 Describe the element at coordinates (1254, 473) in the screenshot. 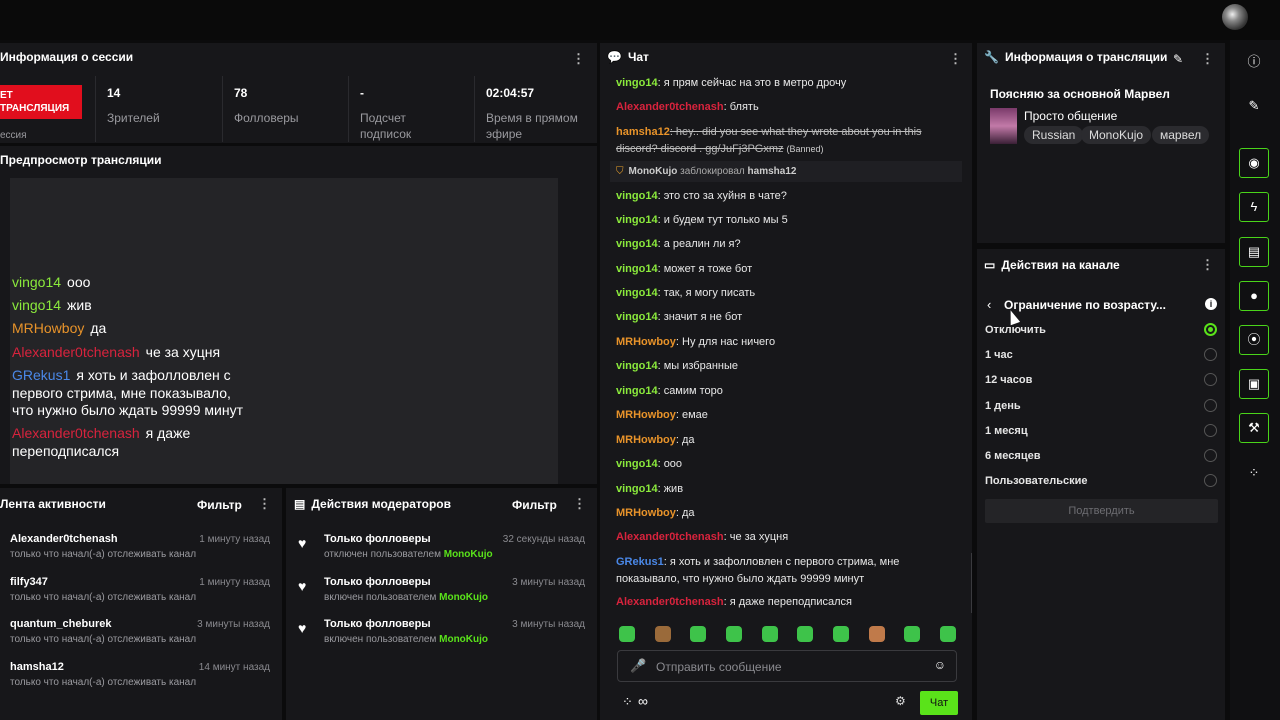

I see `connections-icon: ⁘` at that location.